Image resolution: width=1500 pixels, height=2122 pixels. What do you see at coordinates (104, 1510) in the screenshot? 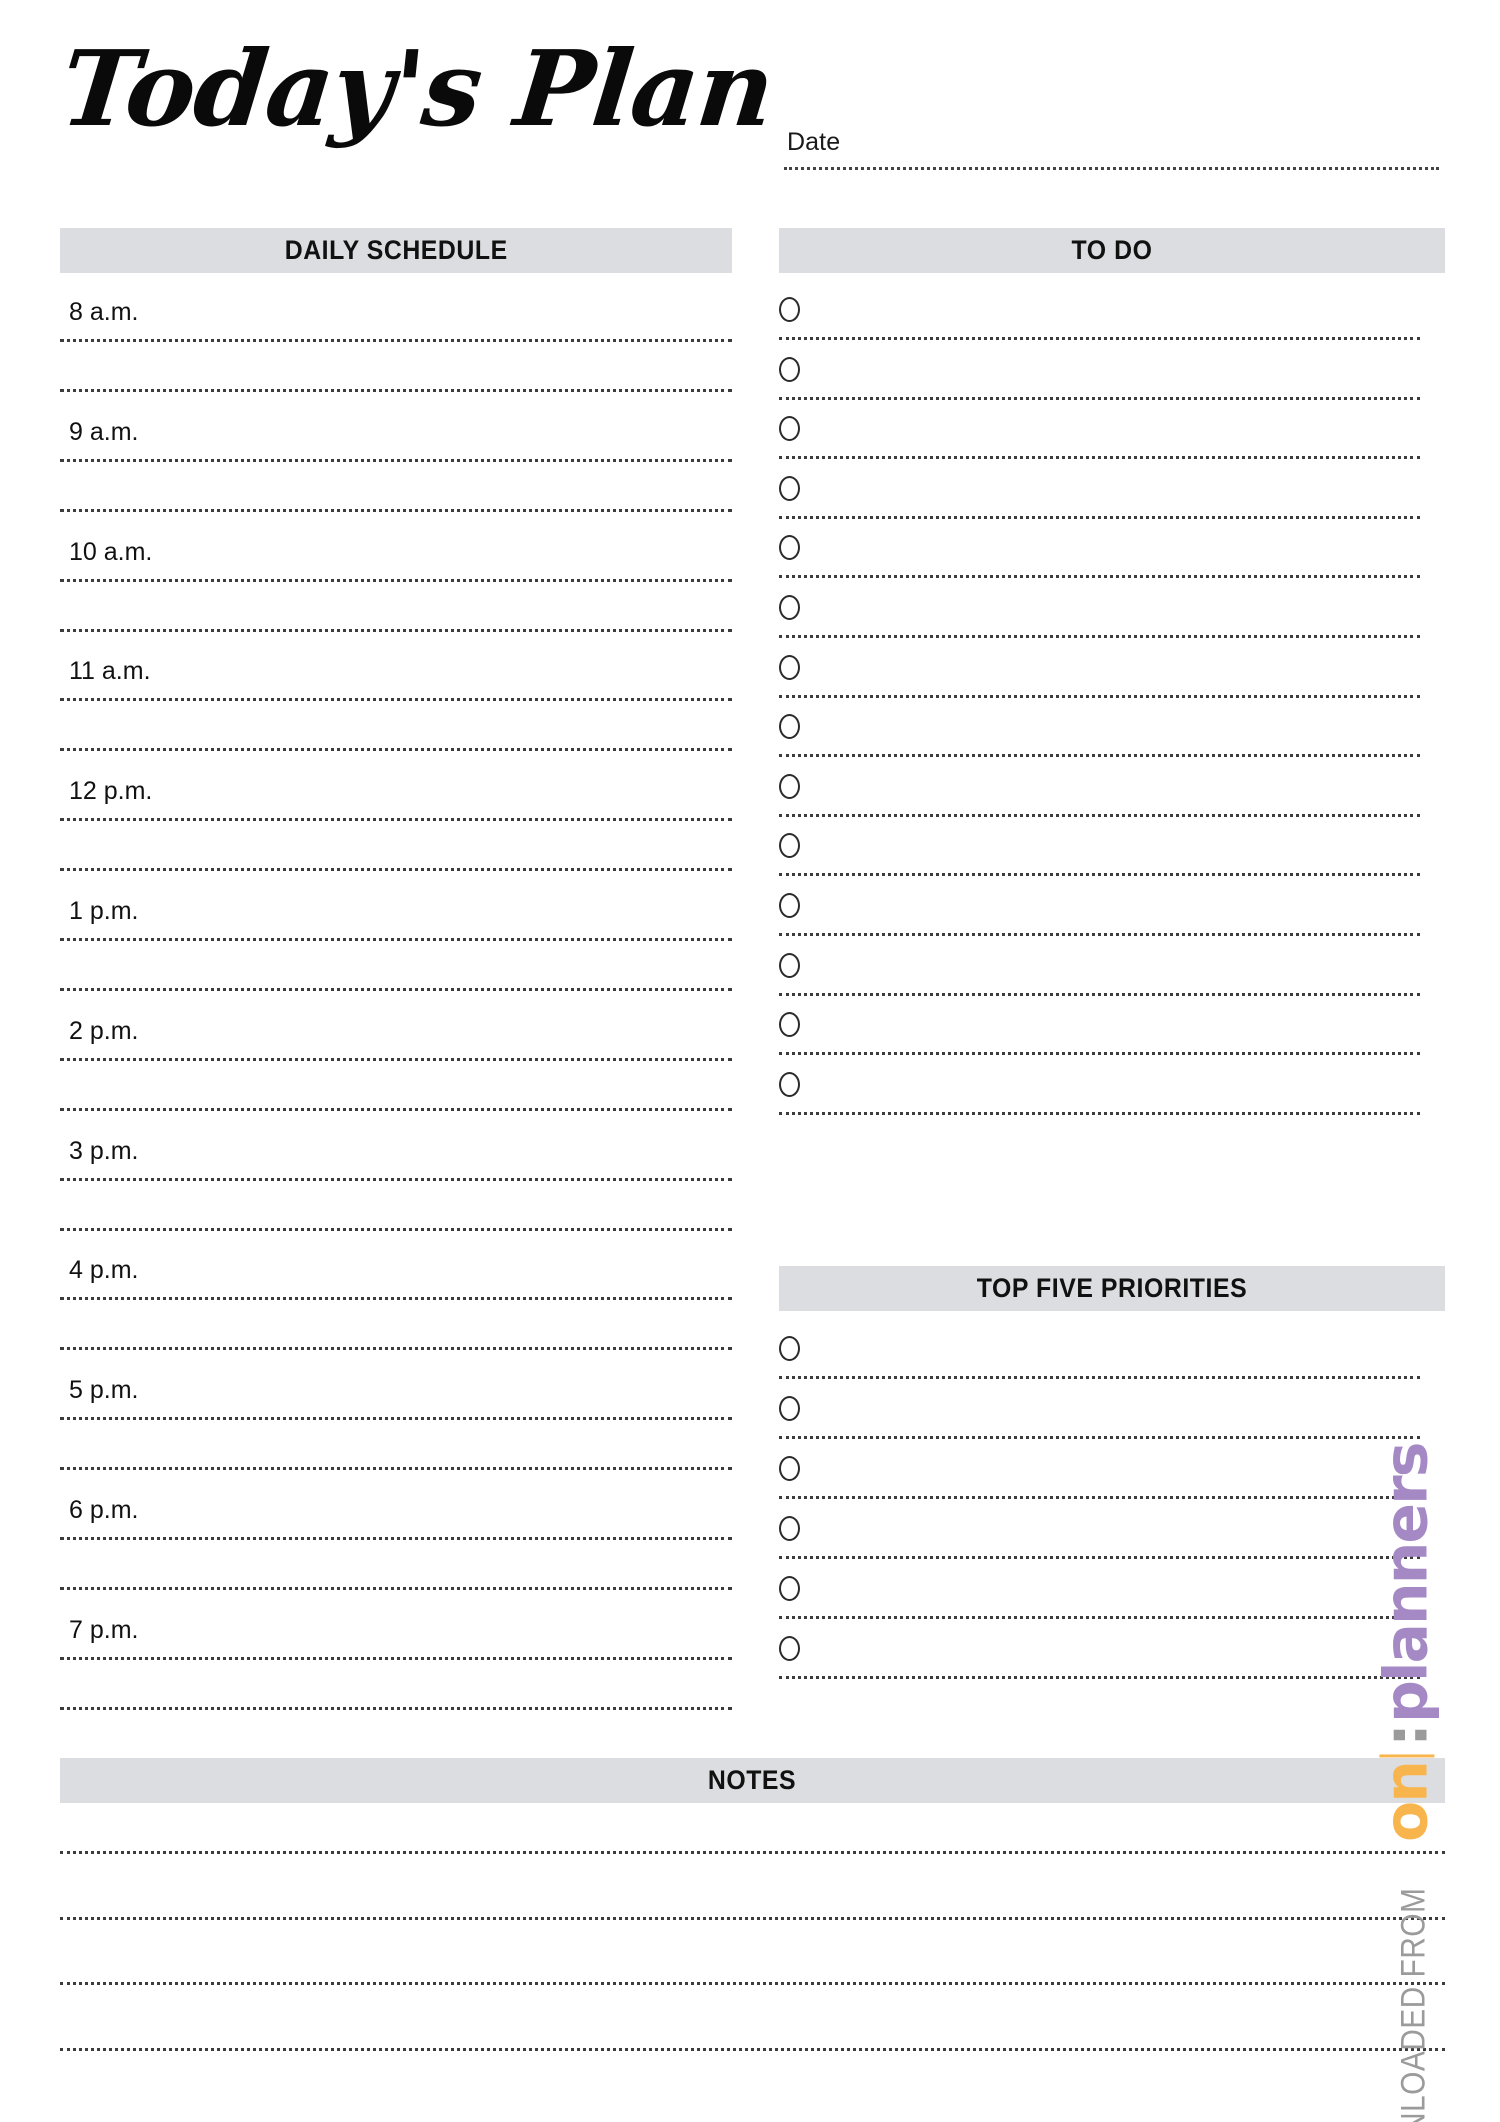
I see `schedule-hour-label: 6 p.m.` at bounding box center [104, 1510].